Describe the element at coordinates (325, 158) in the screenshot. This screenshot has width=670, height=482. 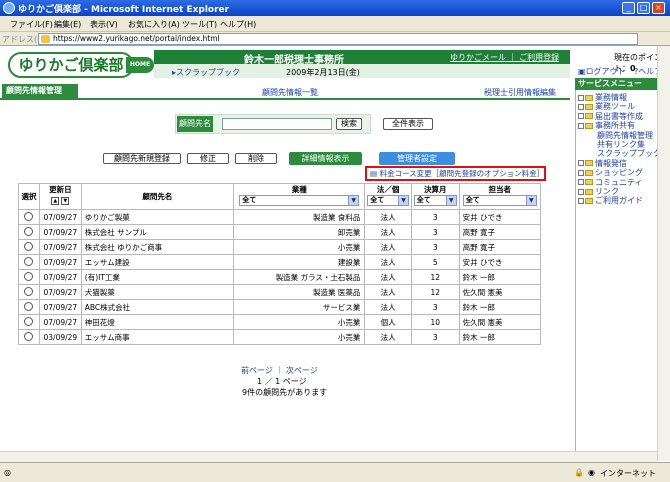
I see `detail-button: 詳細情報表示` at that location.